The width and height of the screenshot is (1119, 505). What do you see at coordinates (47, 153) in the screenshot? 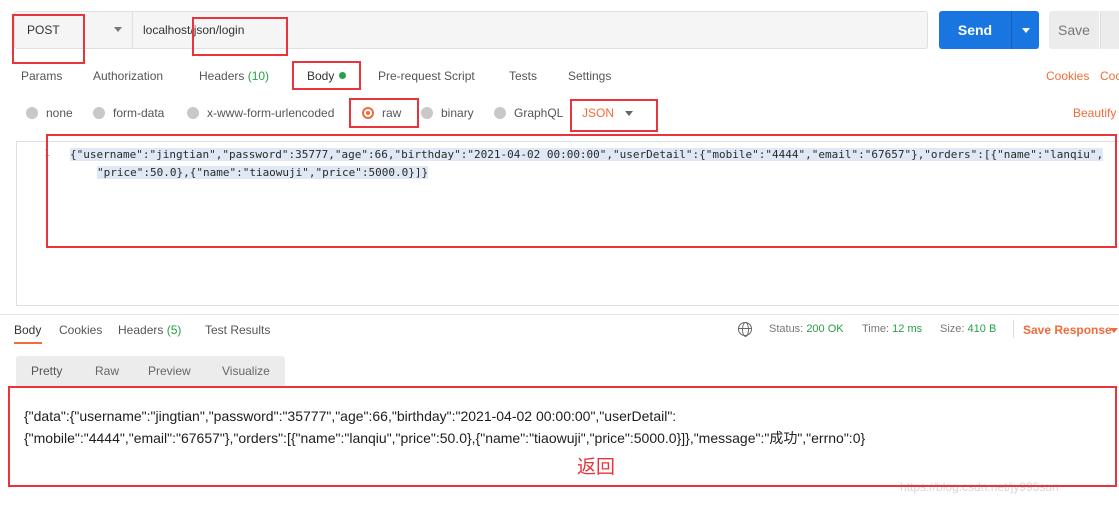
I see `line-number: 1` at bounding box center [47, 153].